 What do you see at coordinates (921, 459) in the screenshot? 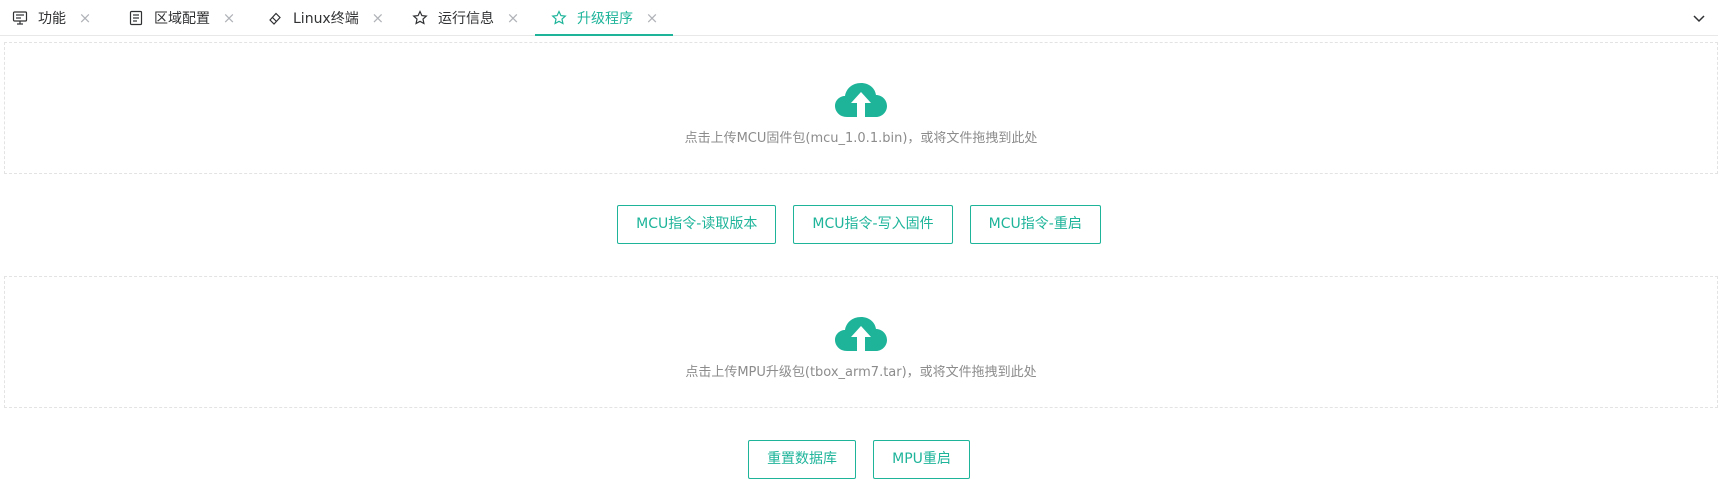
I see `mpu-restart-button: MPU重启` at bounding box center [921, 459].